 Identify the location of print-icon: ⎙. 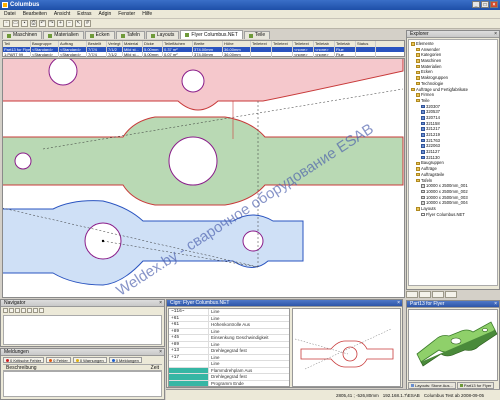
(33, 23).